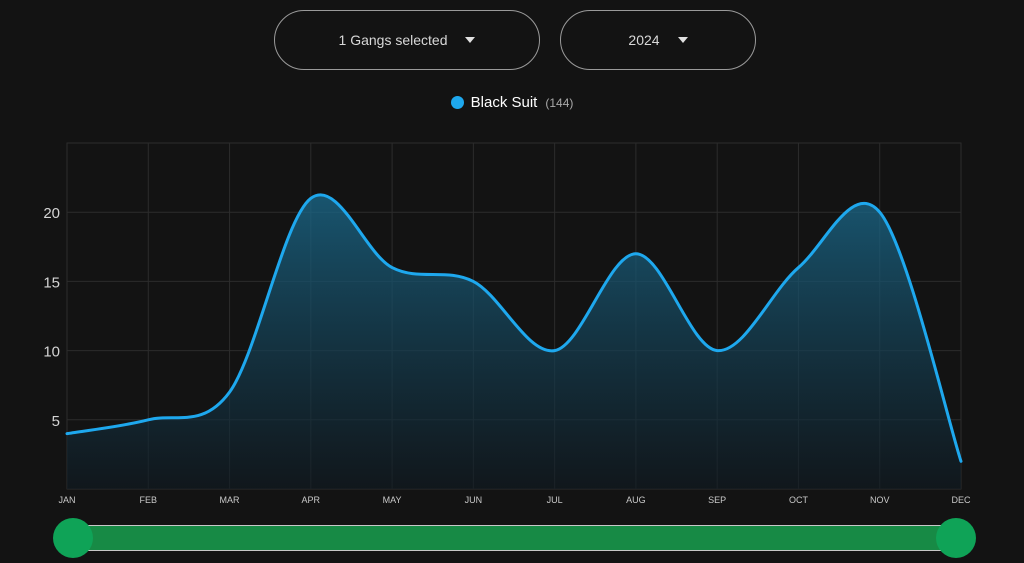 The image size is (1024, 563). Describe the element at coordinates (230, 500) in the screenshot. I see `x-tick-label: MAR` at that location.